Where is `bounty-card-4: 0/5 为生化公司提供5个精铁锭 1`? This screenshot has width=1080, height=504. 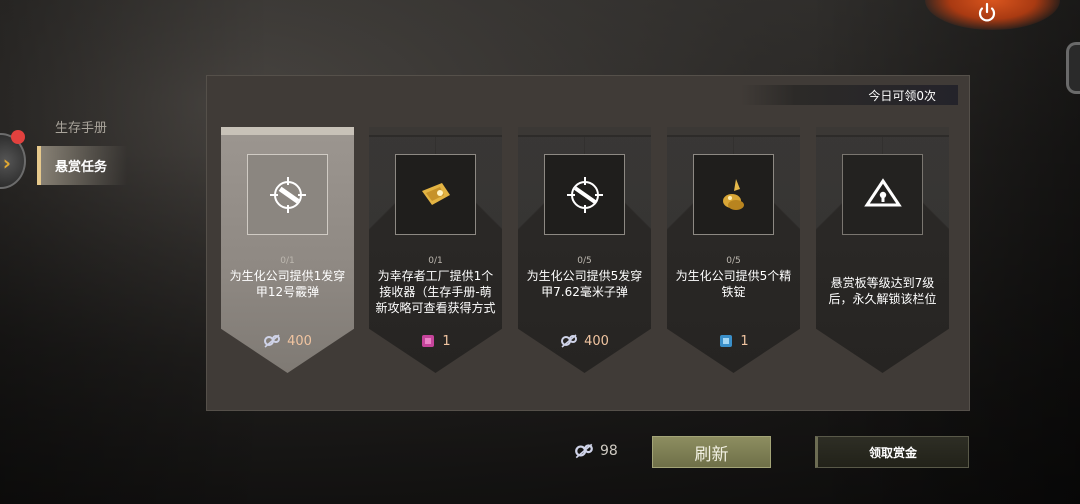 bounty-card-4: 0/5 为生化公司提供5个精铁锭 1 is located at coordinates (733, 250).